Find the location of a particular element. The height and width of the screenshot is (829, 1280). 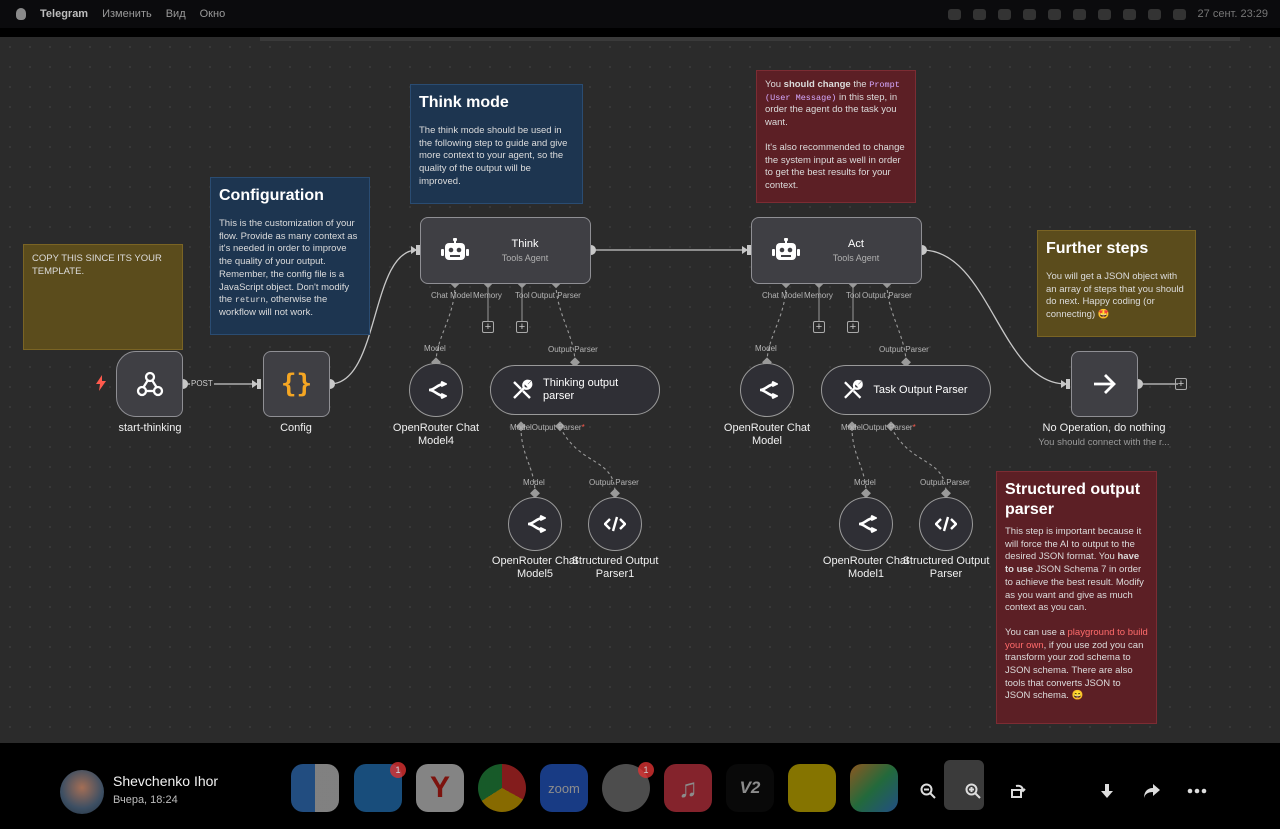

node-openrouter-model is located at coordinates (767, 390).